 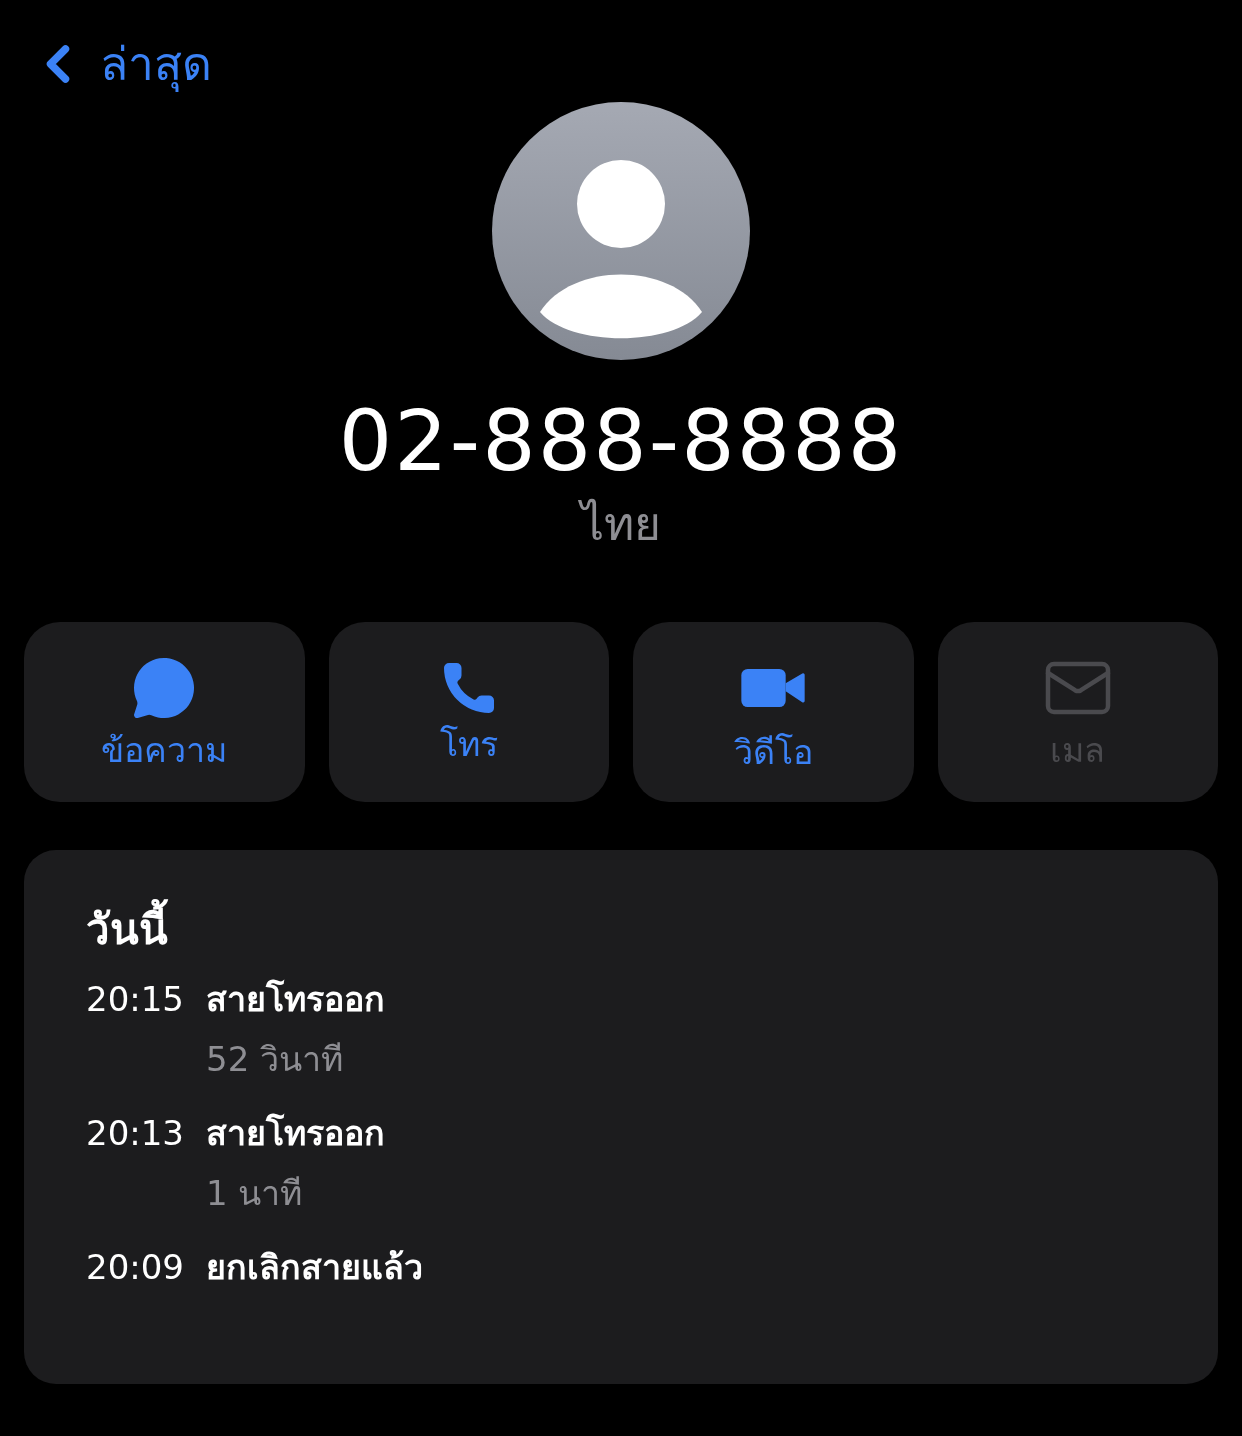 What do you see at coordinates (621, 441) in the screenshot?
I see `phone-number: 02-888-8888` at bounding box center [621, 441].